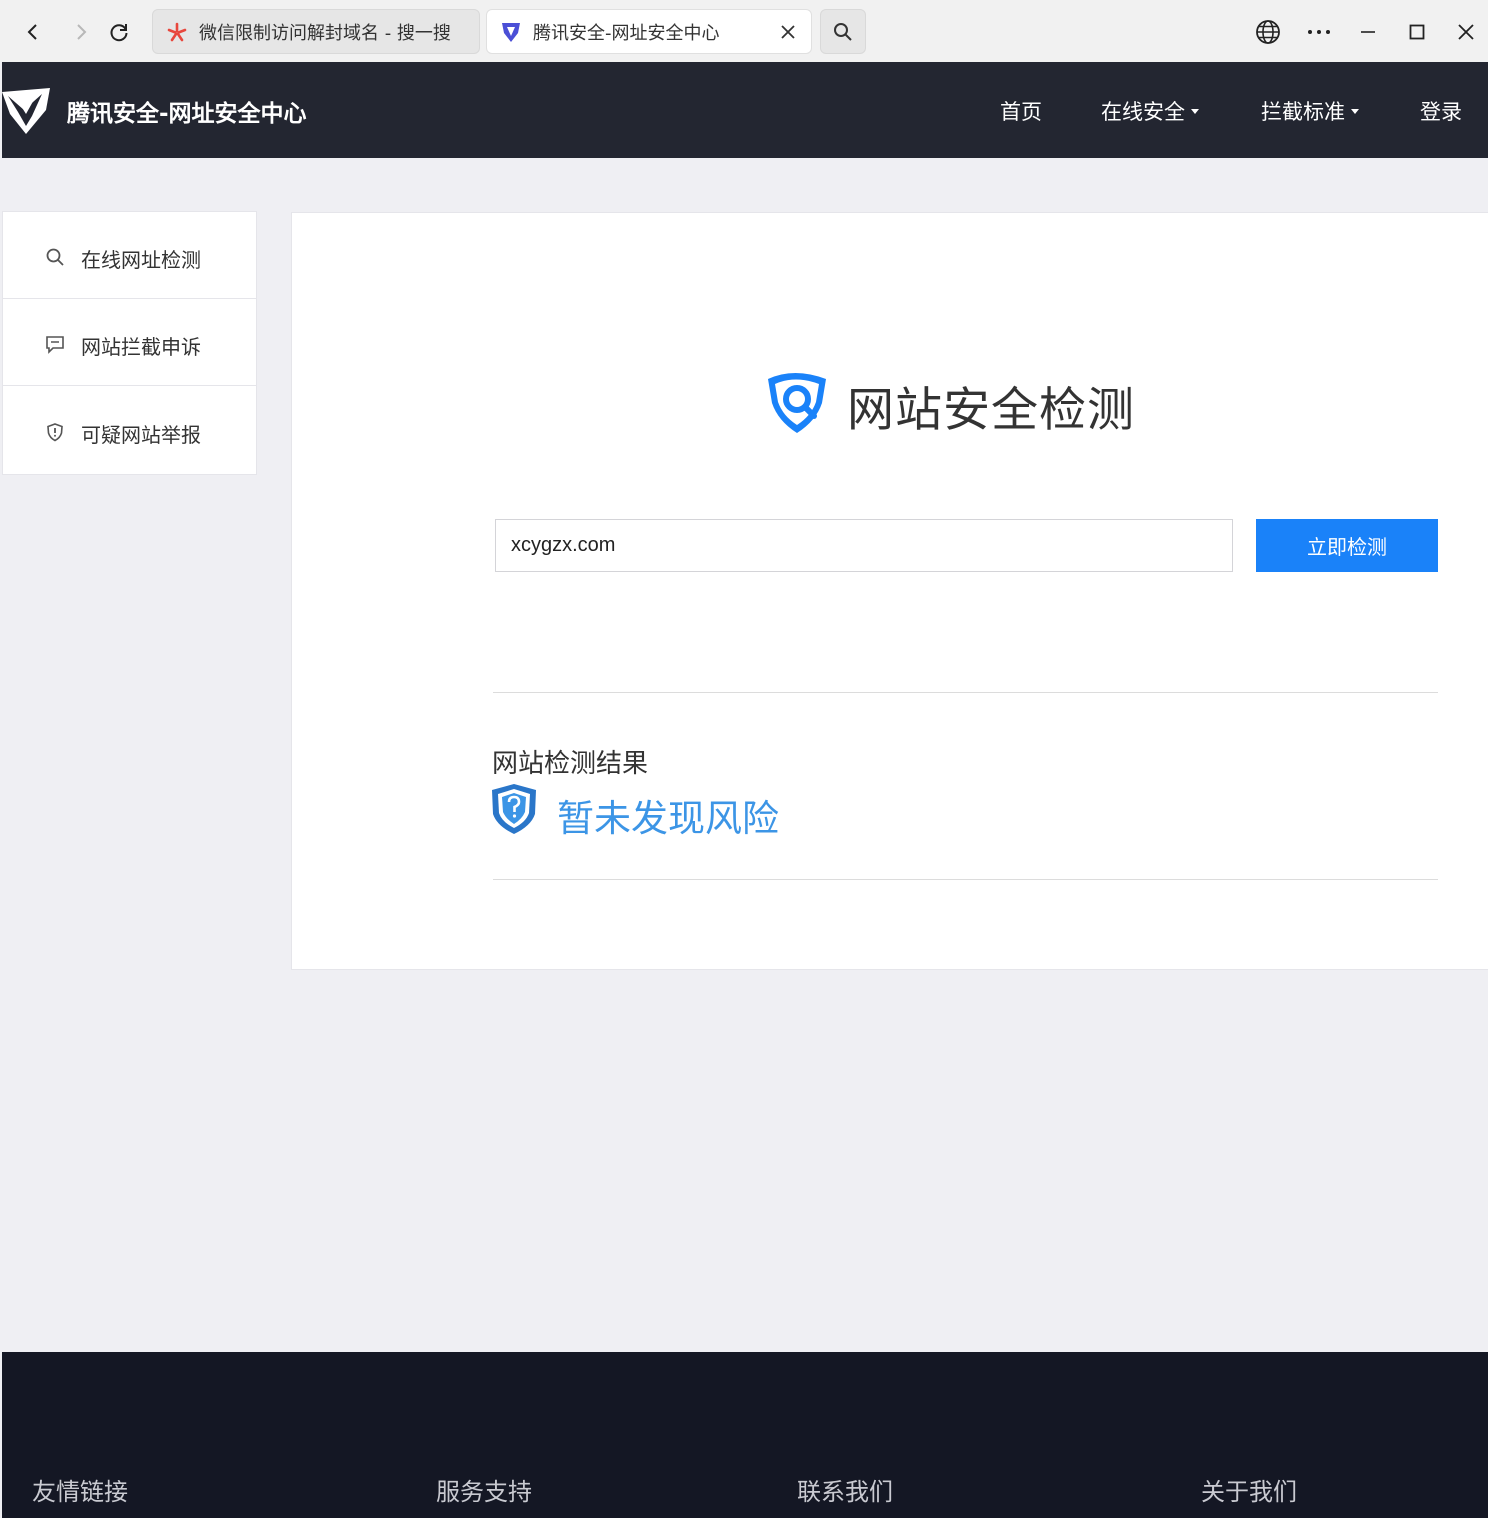 Image resolution: width=1488 pixels, height=1518 pixels. Describe the element at coordinates (864, 545) in the screenshot. I see `url-input` at that location.